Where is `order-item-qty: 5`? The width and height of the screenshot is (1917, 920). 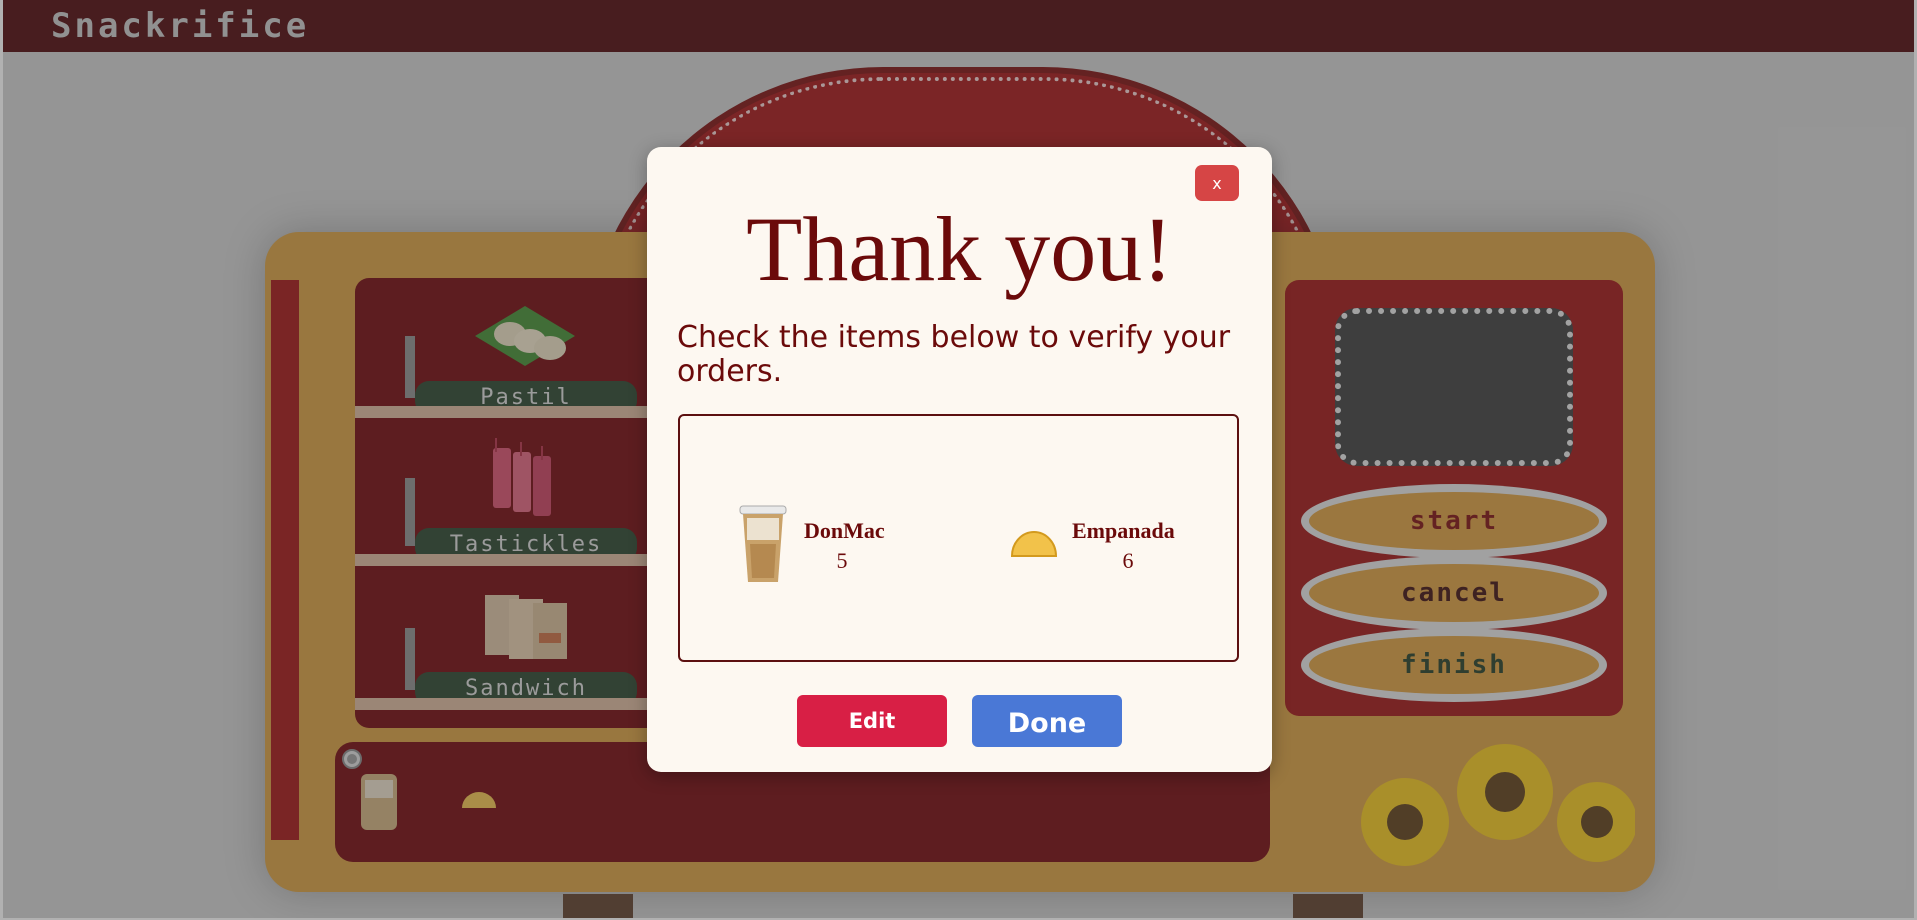 order-item-qty: 5 is located at coordinates (842, 560).